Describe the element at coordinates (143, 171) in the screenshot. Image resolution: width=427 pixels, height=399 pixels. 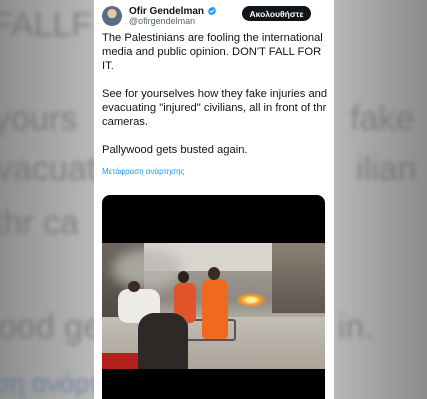
I see `translate-post-link: Μετάφραση ανάρτησης` at that location.